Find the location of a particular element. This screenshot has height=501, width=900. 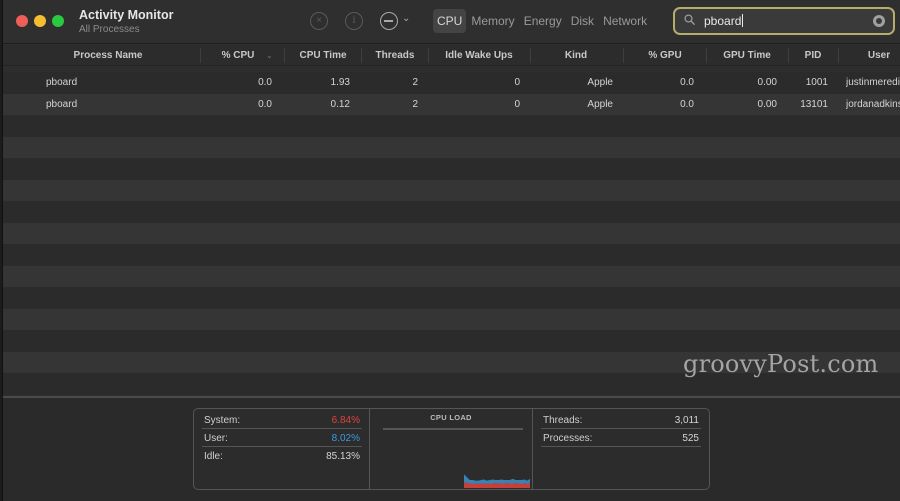

chevron-down-icon: ⌄ is located at coordinates (406, 18).